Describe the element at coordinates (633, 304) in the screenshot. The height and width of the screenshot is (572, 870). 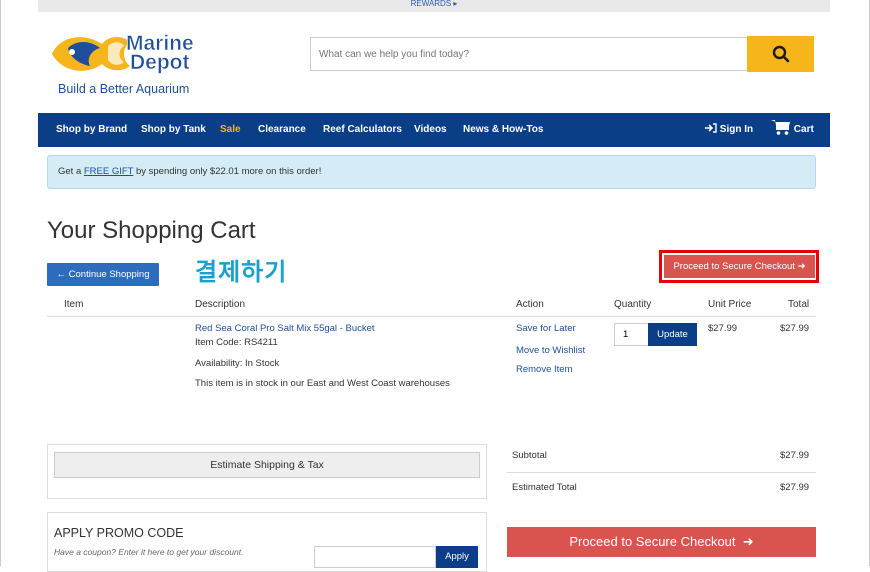
I see `column-header-quantity: Quantity` at that location.